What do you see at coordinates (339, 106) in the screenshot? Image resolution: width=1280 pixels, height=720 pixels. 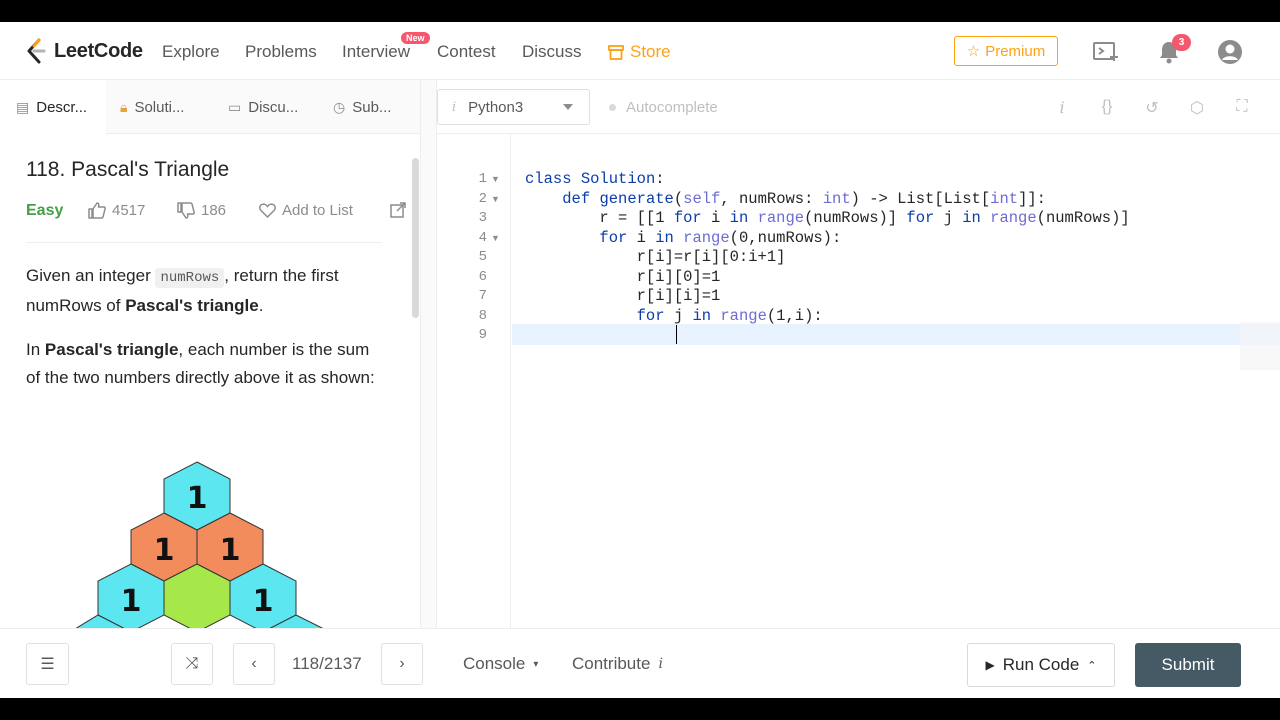 I see `clock-icon: ◷` at bounding box center [339, 106].